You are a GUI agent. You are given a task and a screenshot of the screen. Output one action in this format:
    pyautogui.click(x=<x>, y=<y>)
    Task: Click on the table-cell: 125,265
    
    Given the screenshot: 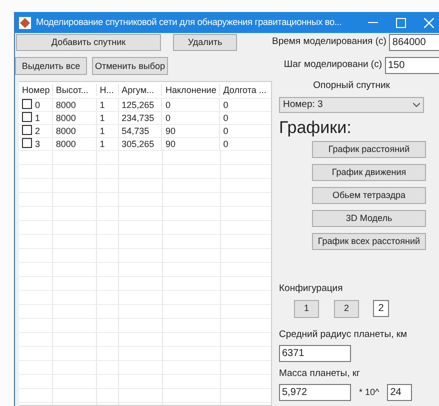 What is the action you would take?
    pyautogui.click(x=140, y=105)
    